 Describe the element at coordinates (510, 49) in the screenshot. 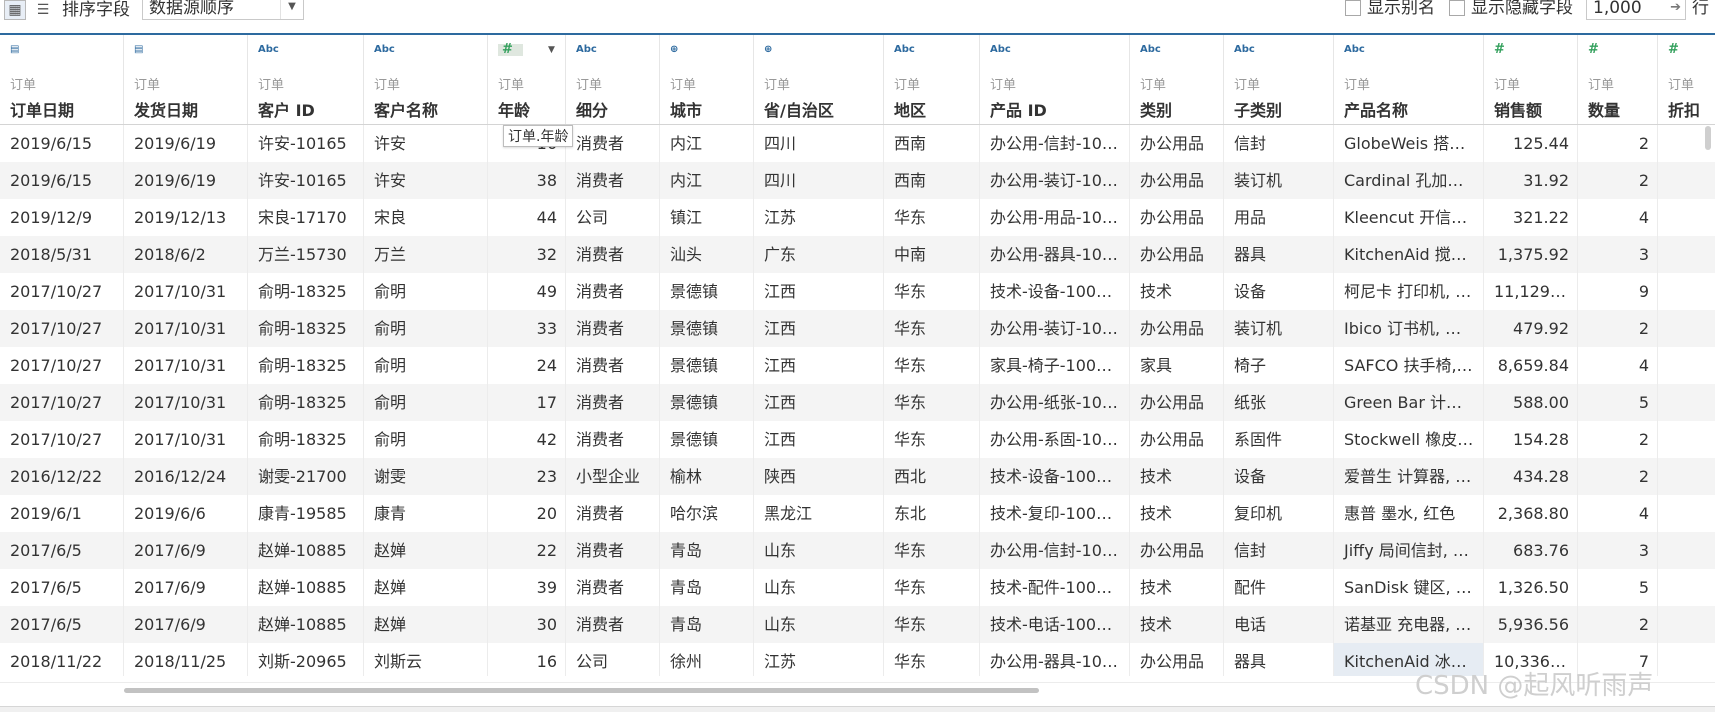

I see `num-type-icon: #` at that location.